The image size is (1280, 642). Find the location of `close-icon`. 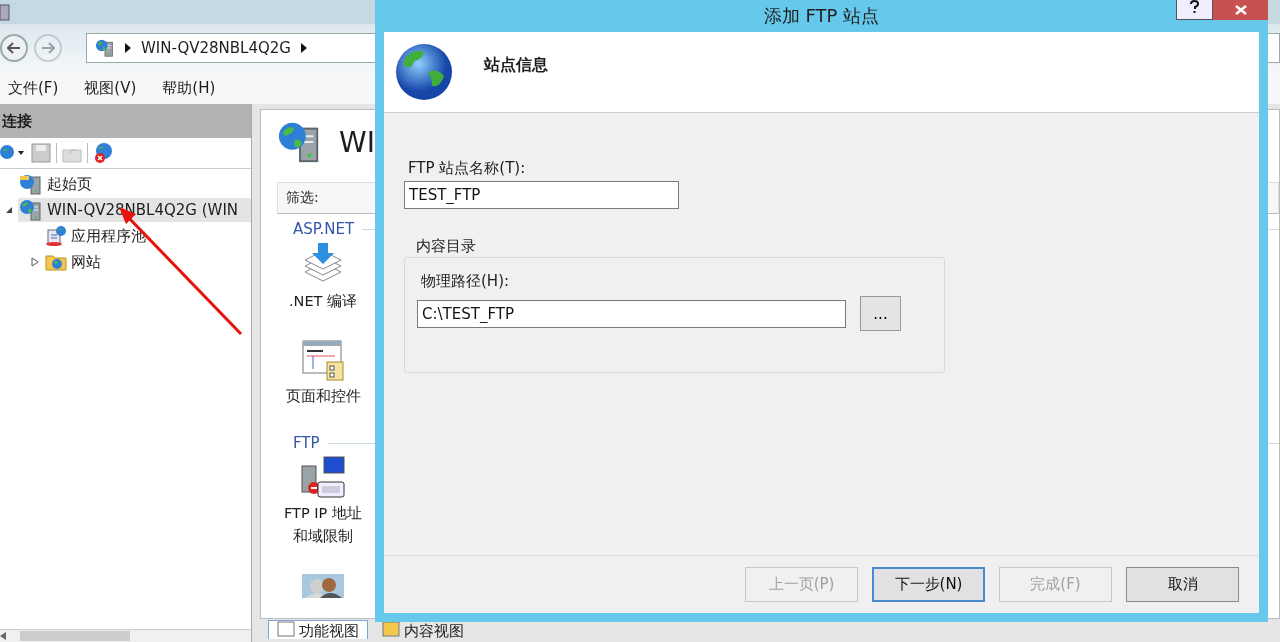

close-icon is located at coordinates (1240, 10).